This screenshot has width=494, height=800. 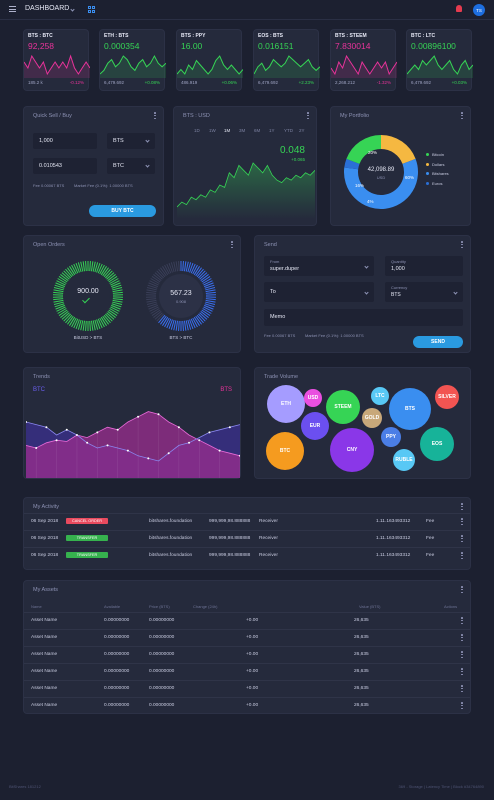 What do you see at coordinates (230, 521) in the screenshot?
I see `activity-amount: 999,999,98.888888` at bounding box center [230, 521].